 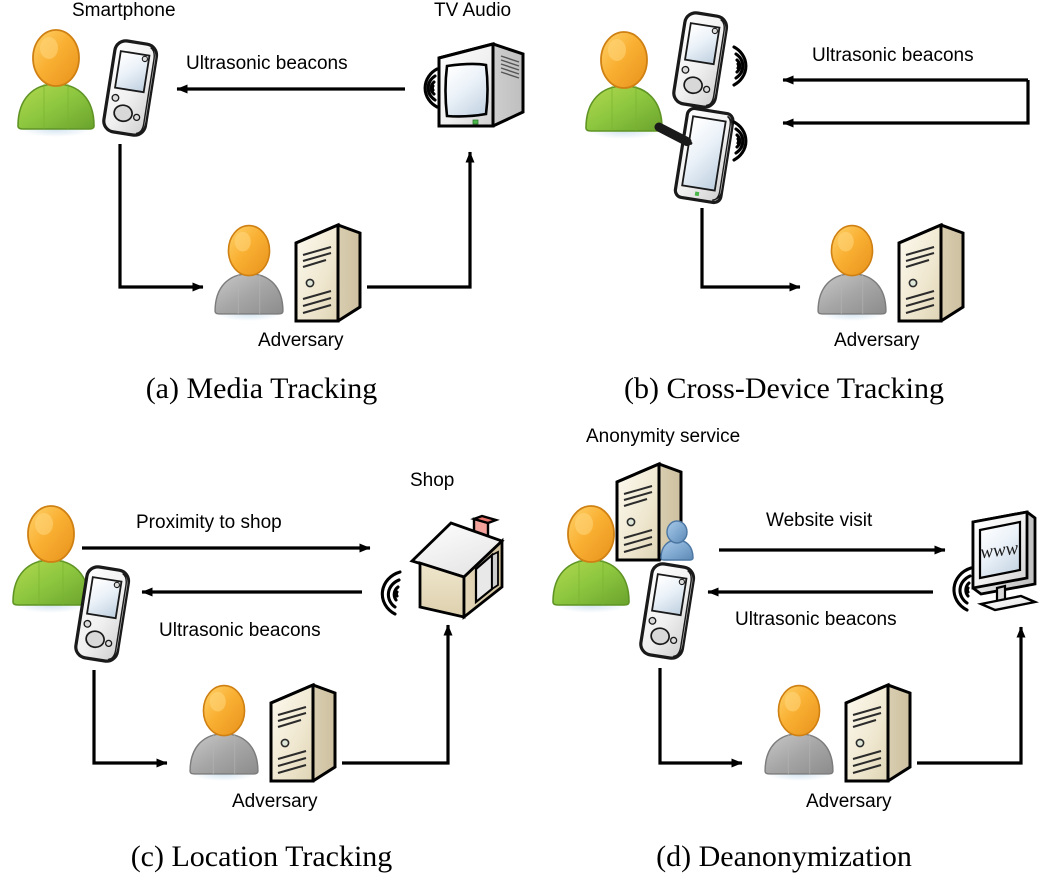 What do you see at coordinates (865, 183) in the screenshot?
I see `panel-b-arrows` at bounding box center [865, 183].